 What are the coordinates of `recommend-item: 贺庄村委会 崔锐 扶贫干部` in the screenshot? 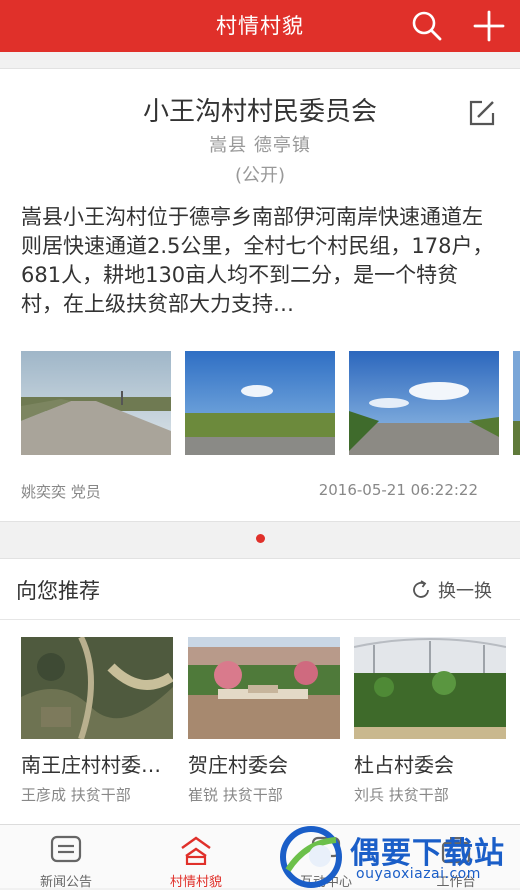 It's located at (264, 721).